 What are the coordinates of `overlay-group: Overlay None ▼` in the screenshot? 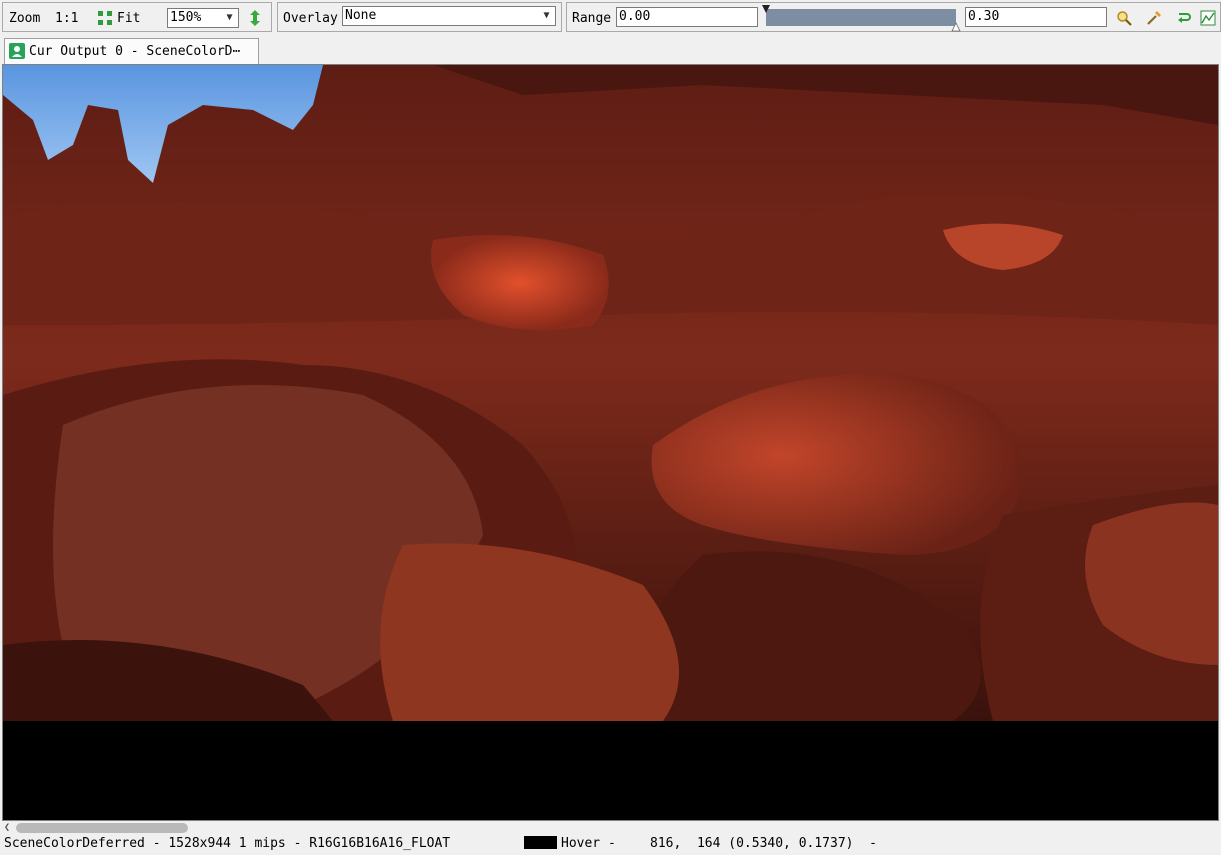 It's located at (419, 17).